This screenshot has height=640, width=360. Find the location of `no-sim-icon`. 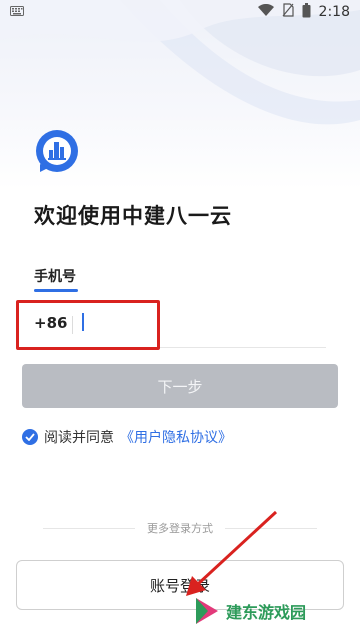

no-sim-icon is located at coordinates (288, 12).